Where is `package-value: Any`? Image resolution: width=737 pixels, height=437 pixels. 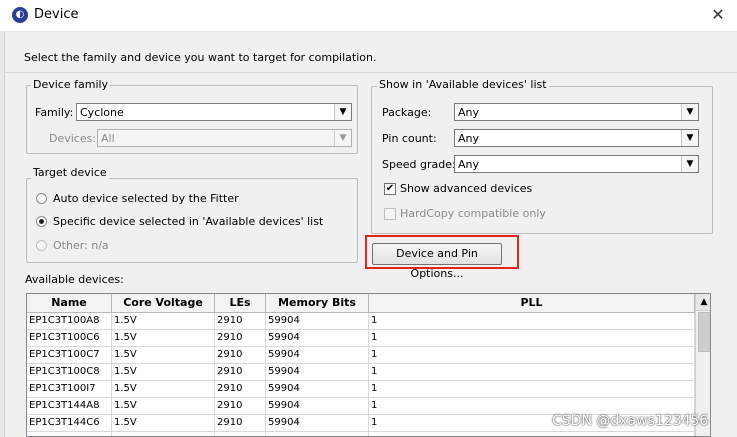 package-value: Any is located at coordinates (469, 112).